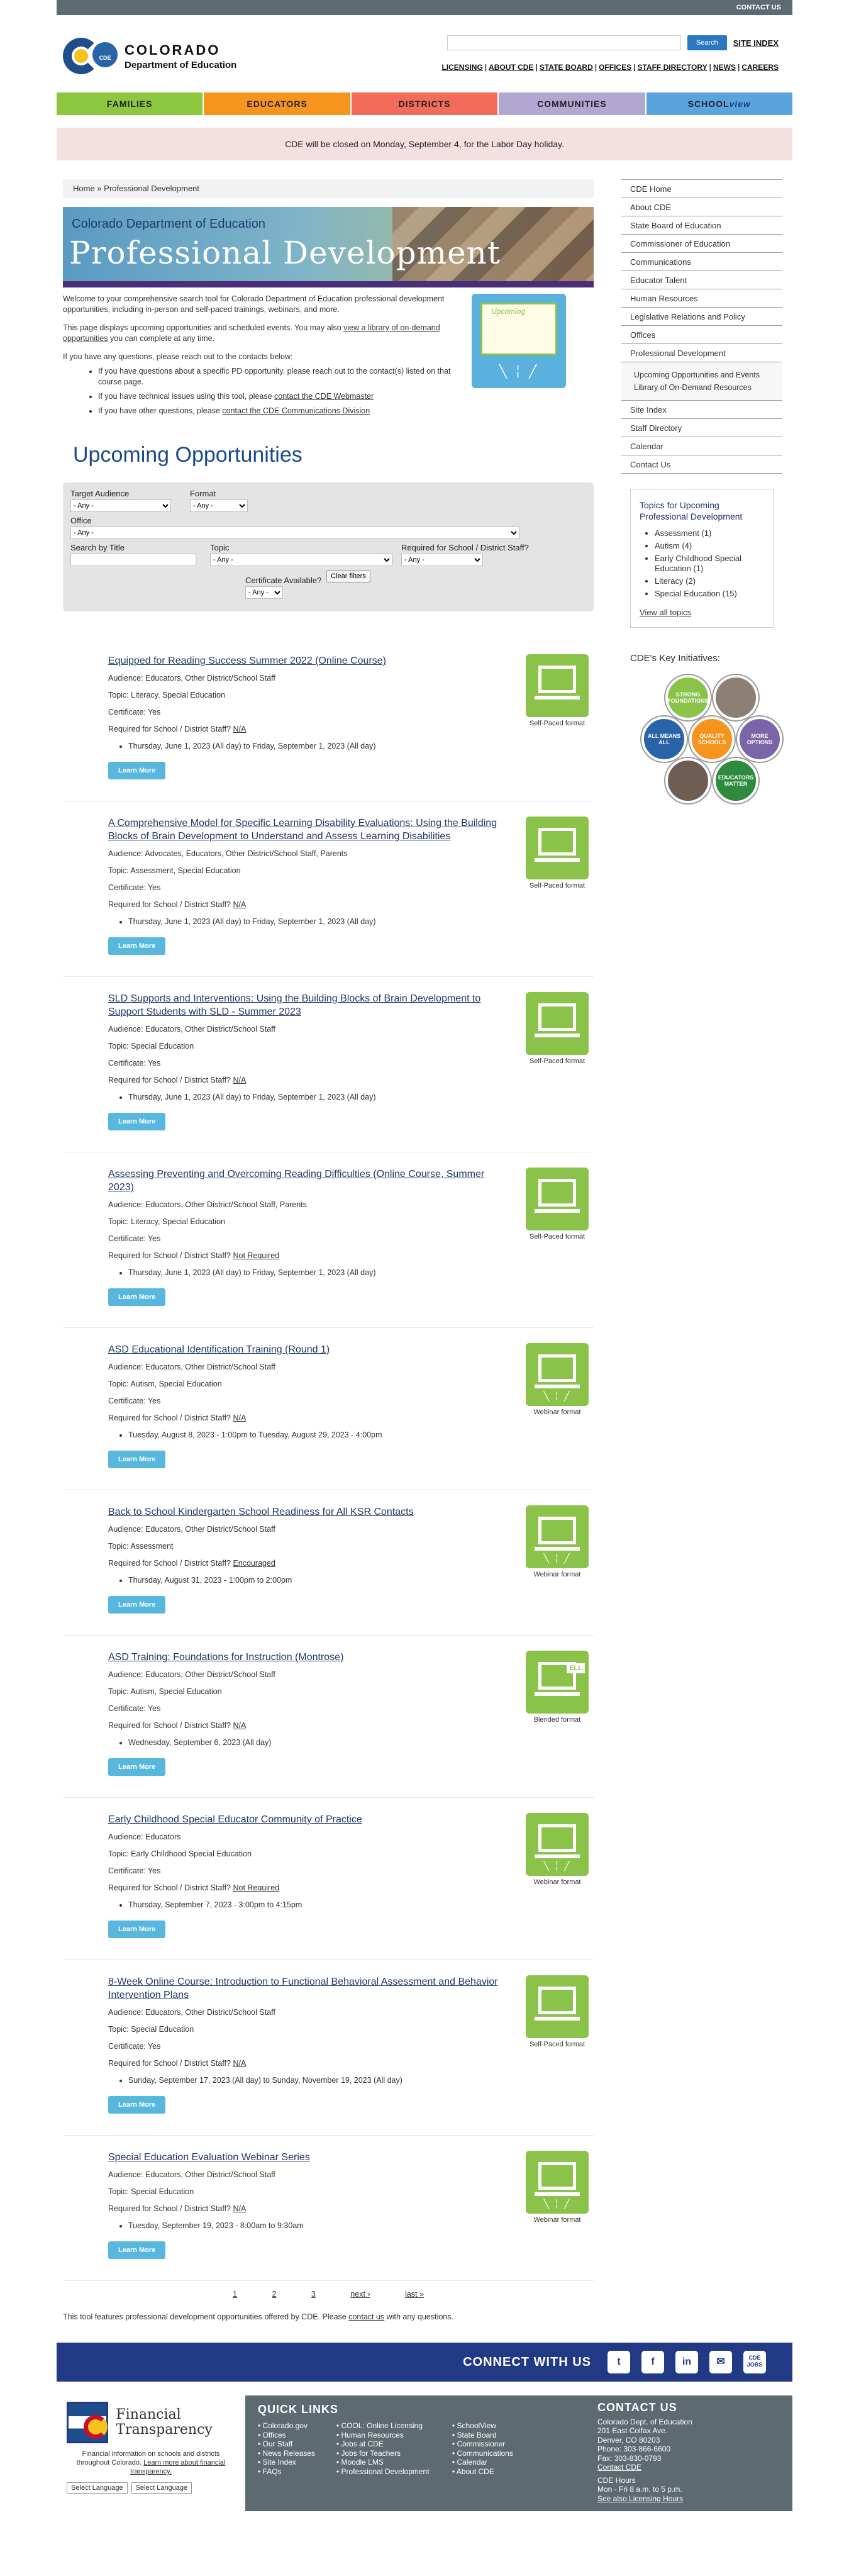 This screenshot has width=849, height=2576. Describe the element at coordinates (384, 2453) in the screenshot. I see `quick-link: Jobs for Teachers` at that location.